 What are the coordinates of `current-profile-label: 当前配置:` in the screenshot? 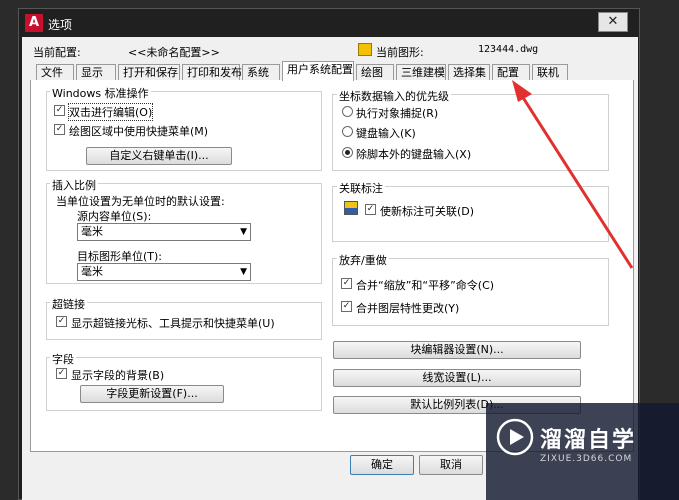 It's located at (57, 52).